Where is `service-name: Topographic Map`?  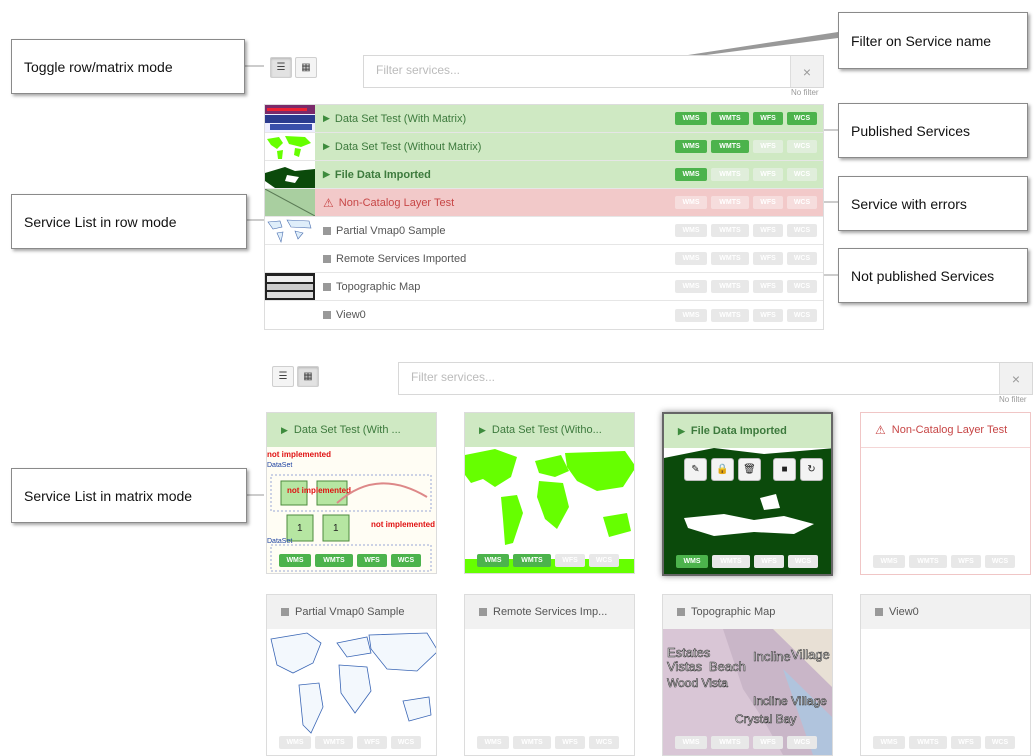
service-name: Topographic Map is located at coordinates (499, 287).